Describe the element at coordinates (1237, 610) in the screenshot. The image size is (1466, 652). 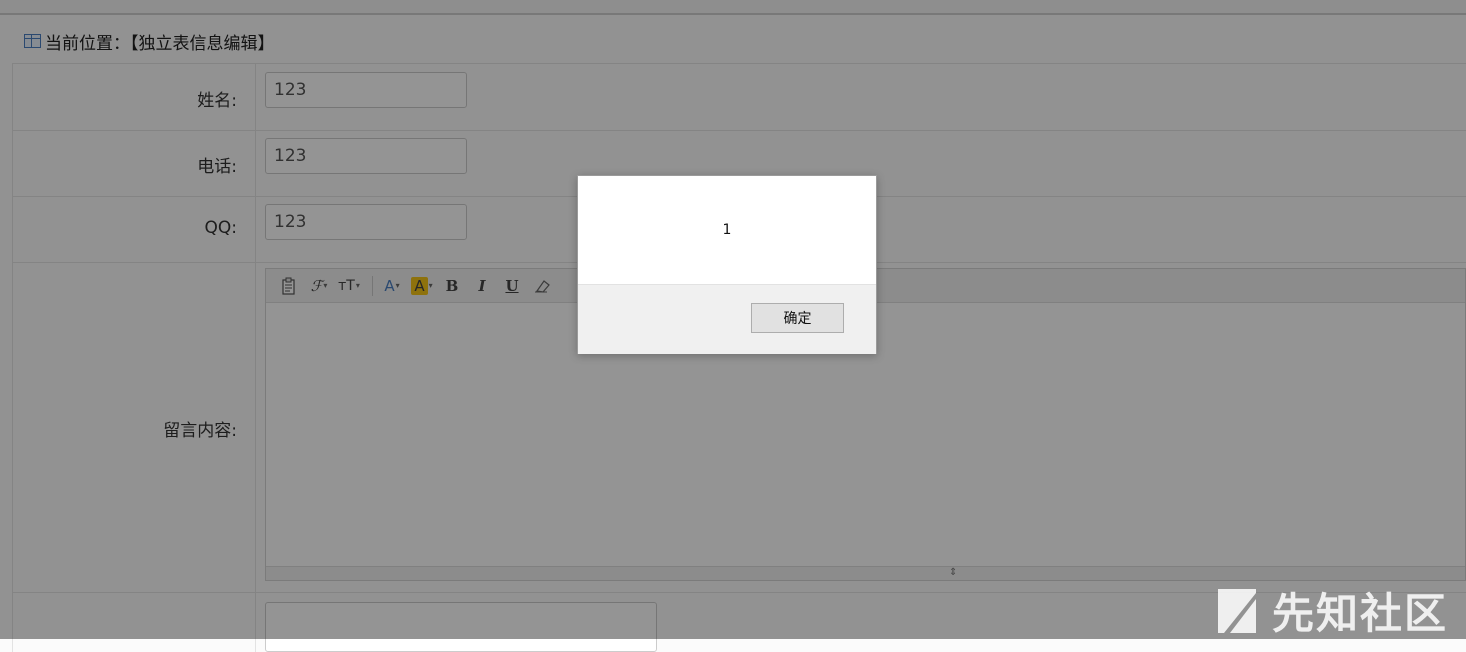
I see `xianzhi-logo-icon` at that location.